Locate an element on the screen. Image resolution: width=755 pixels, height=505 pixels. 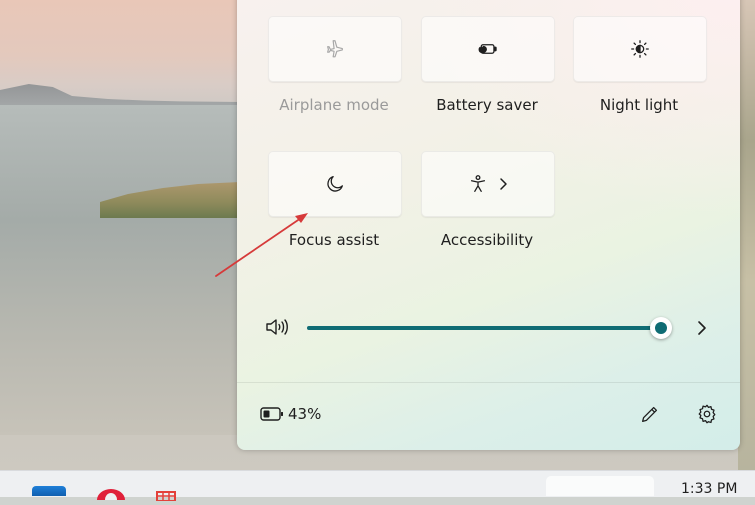
accessibility-label: Accessibility is located at coordinates (487, 240).